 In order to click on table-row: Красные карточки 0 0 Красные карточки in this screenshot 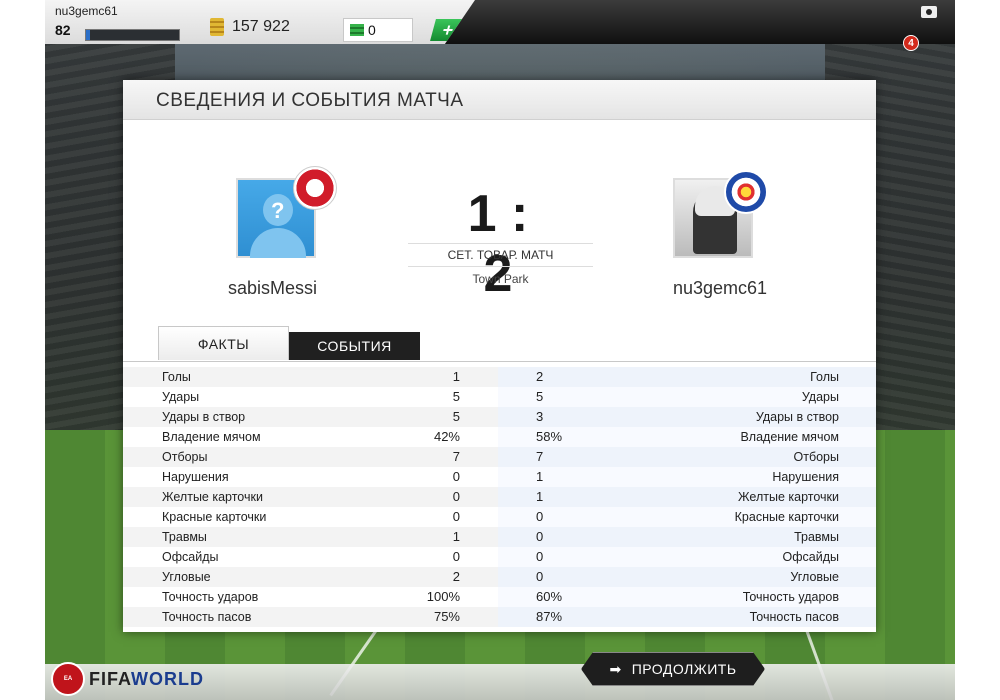, I will do `click(499, 517)`.